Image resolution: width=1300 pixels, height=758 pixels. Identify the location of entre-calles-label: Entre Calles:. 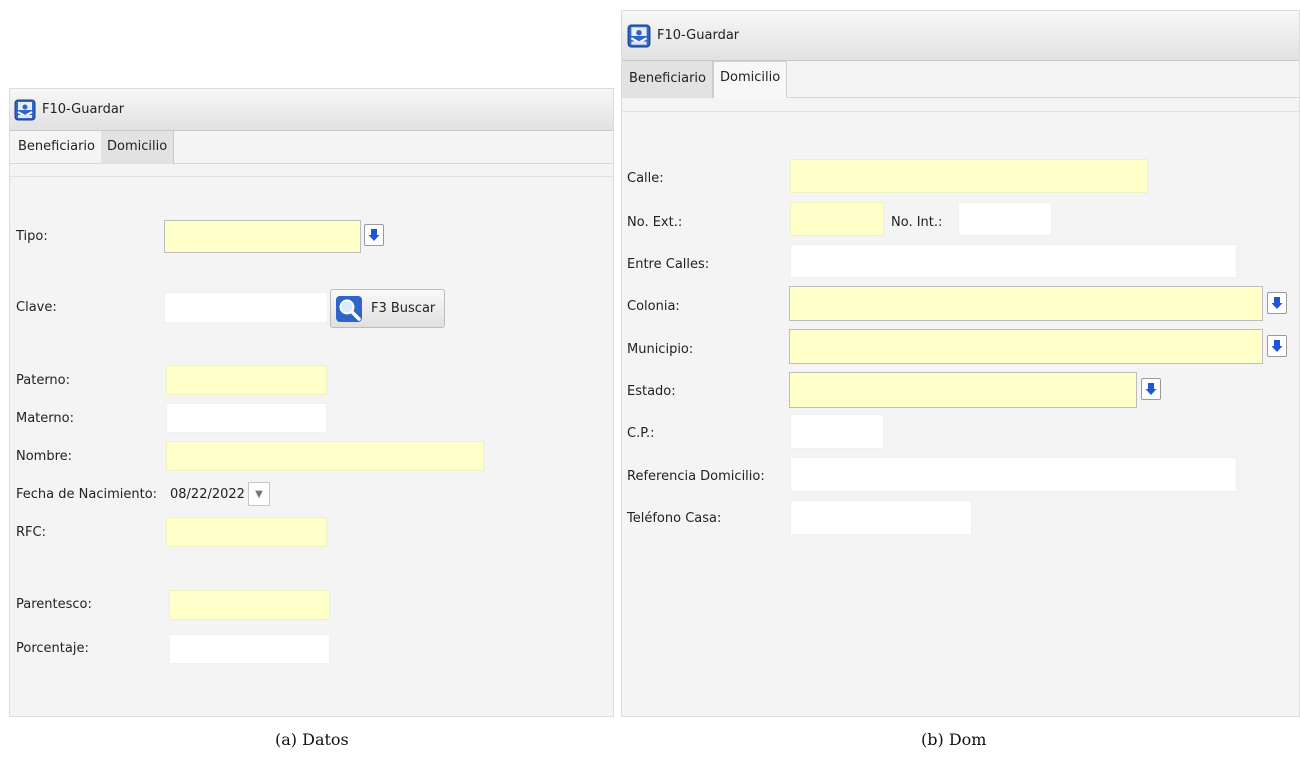
(668, 264).